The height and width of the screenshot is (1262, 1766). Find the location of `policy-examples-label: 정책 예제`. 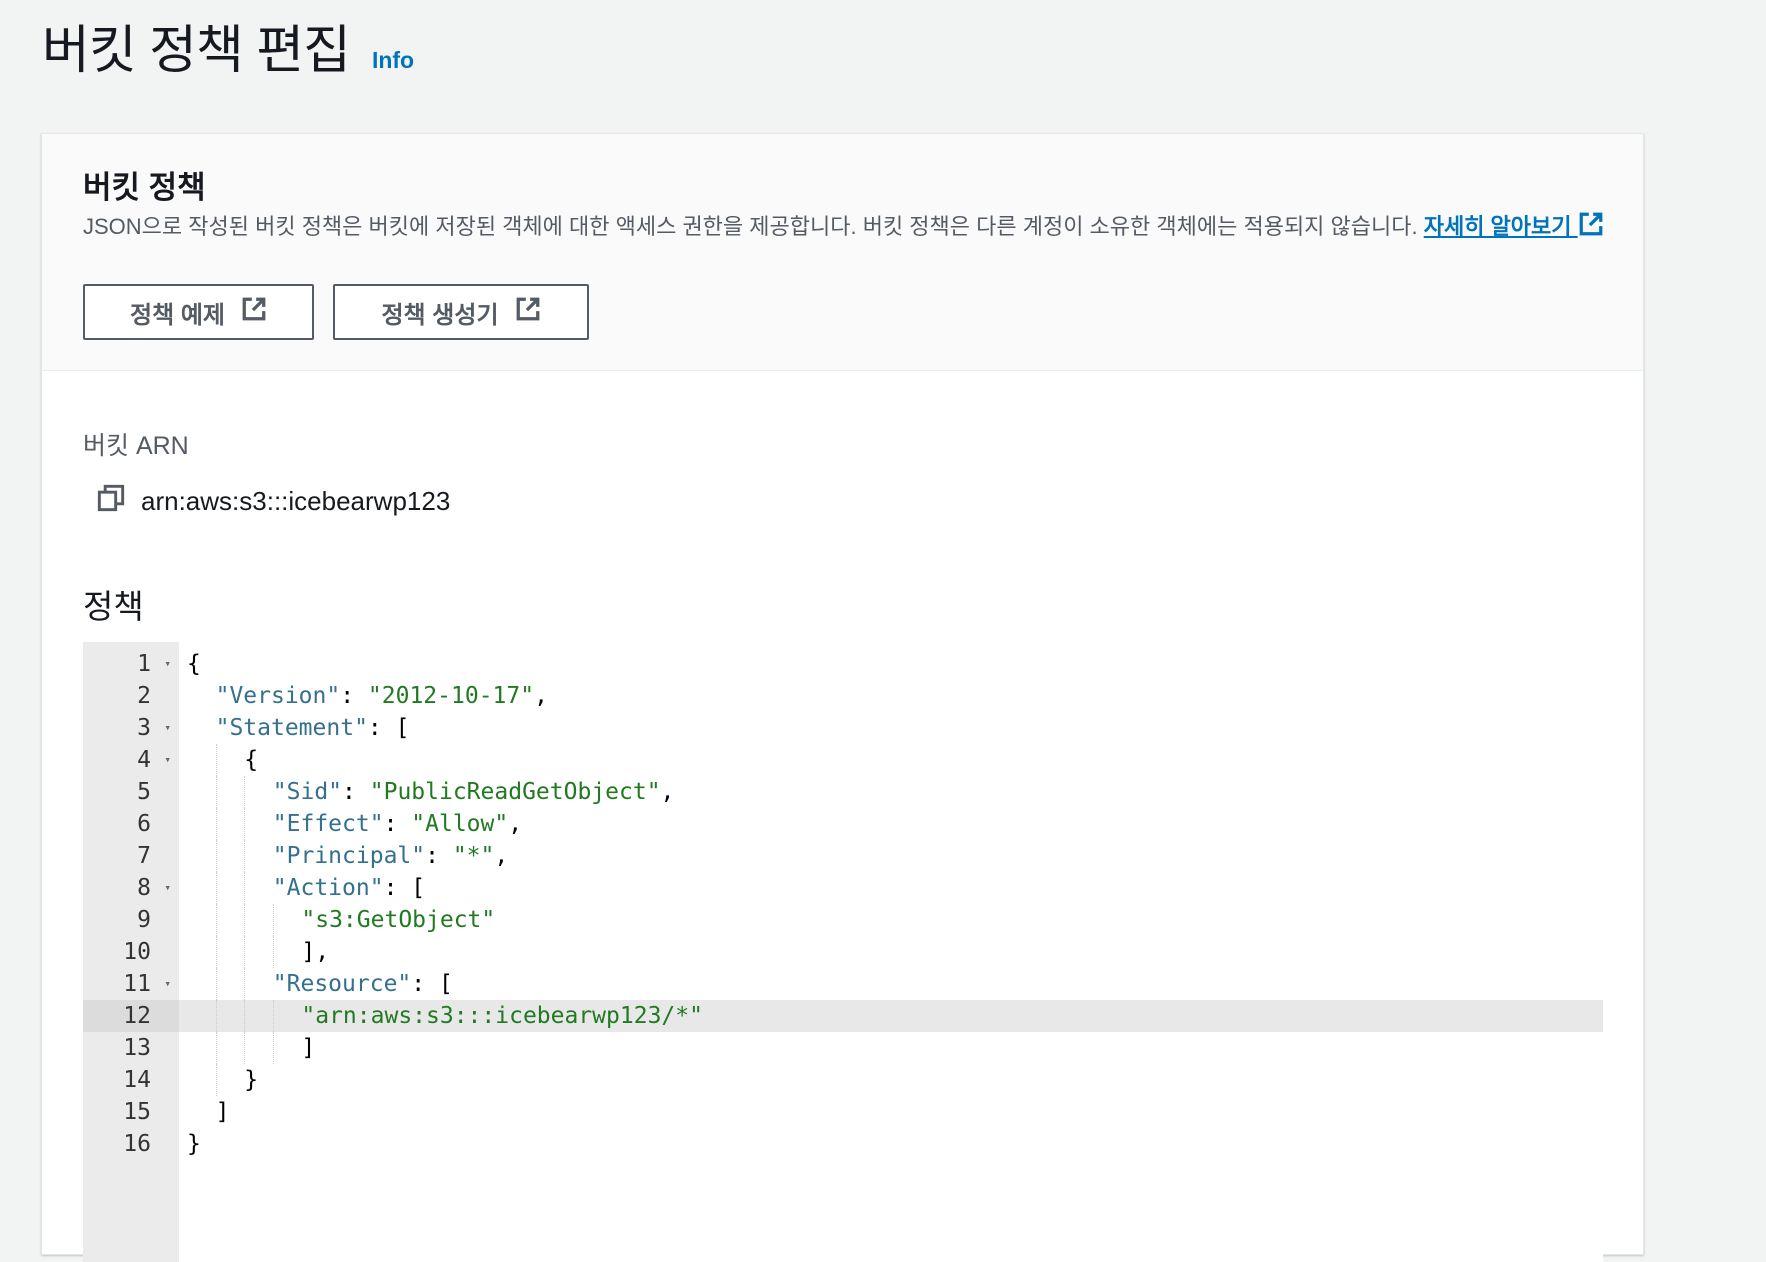

policy-examples-label: 정책 예제 is located at coordinates (177, 315).